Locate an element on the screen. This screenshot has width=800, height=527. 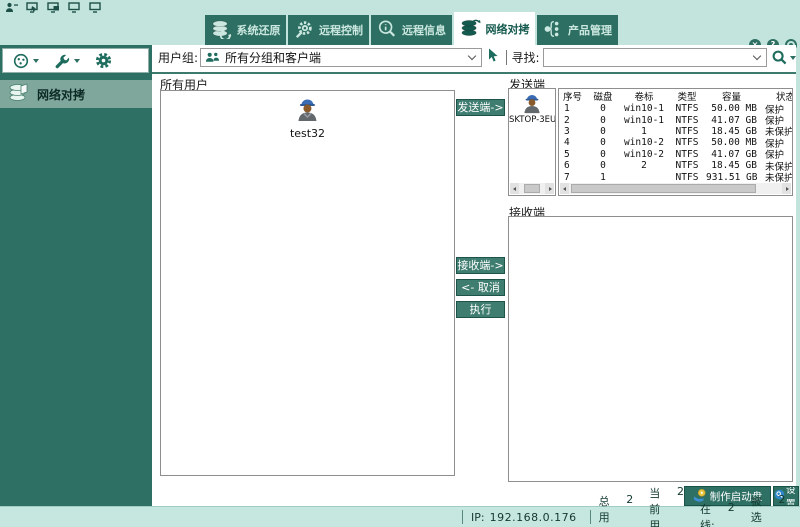
monitor-copy-icon is located at coordinates (53, 7).